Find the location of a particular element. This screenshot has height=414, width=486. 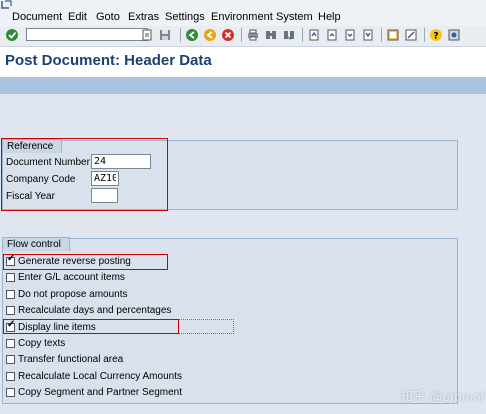

find-next-icon is located at coordinates (289, 35).